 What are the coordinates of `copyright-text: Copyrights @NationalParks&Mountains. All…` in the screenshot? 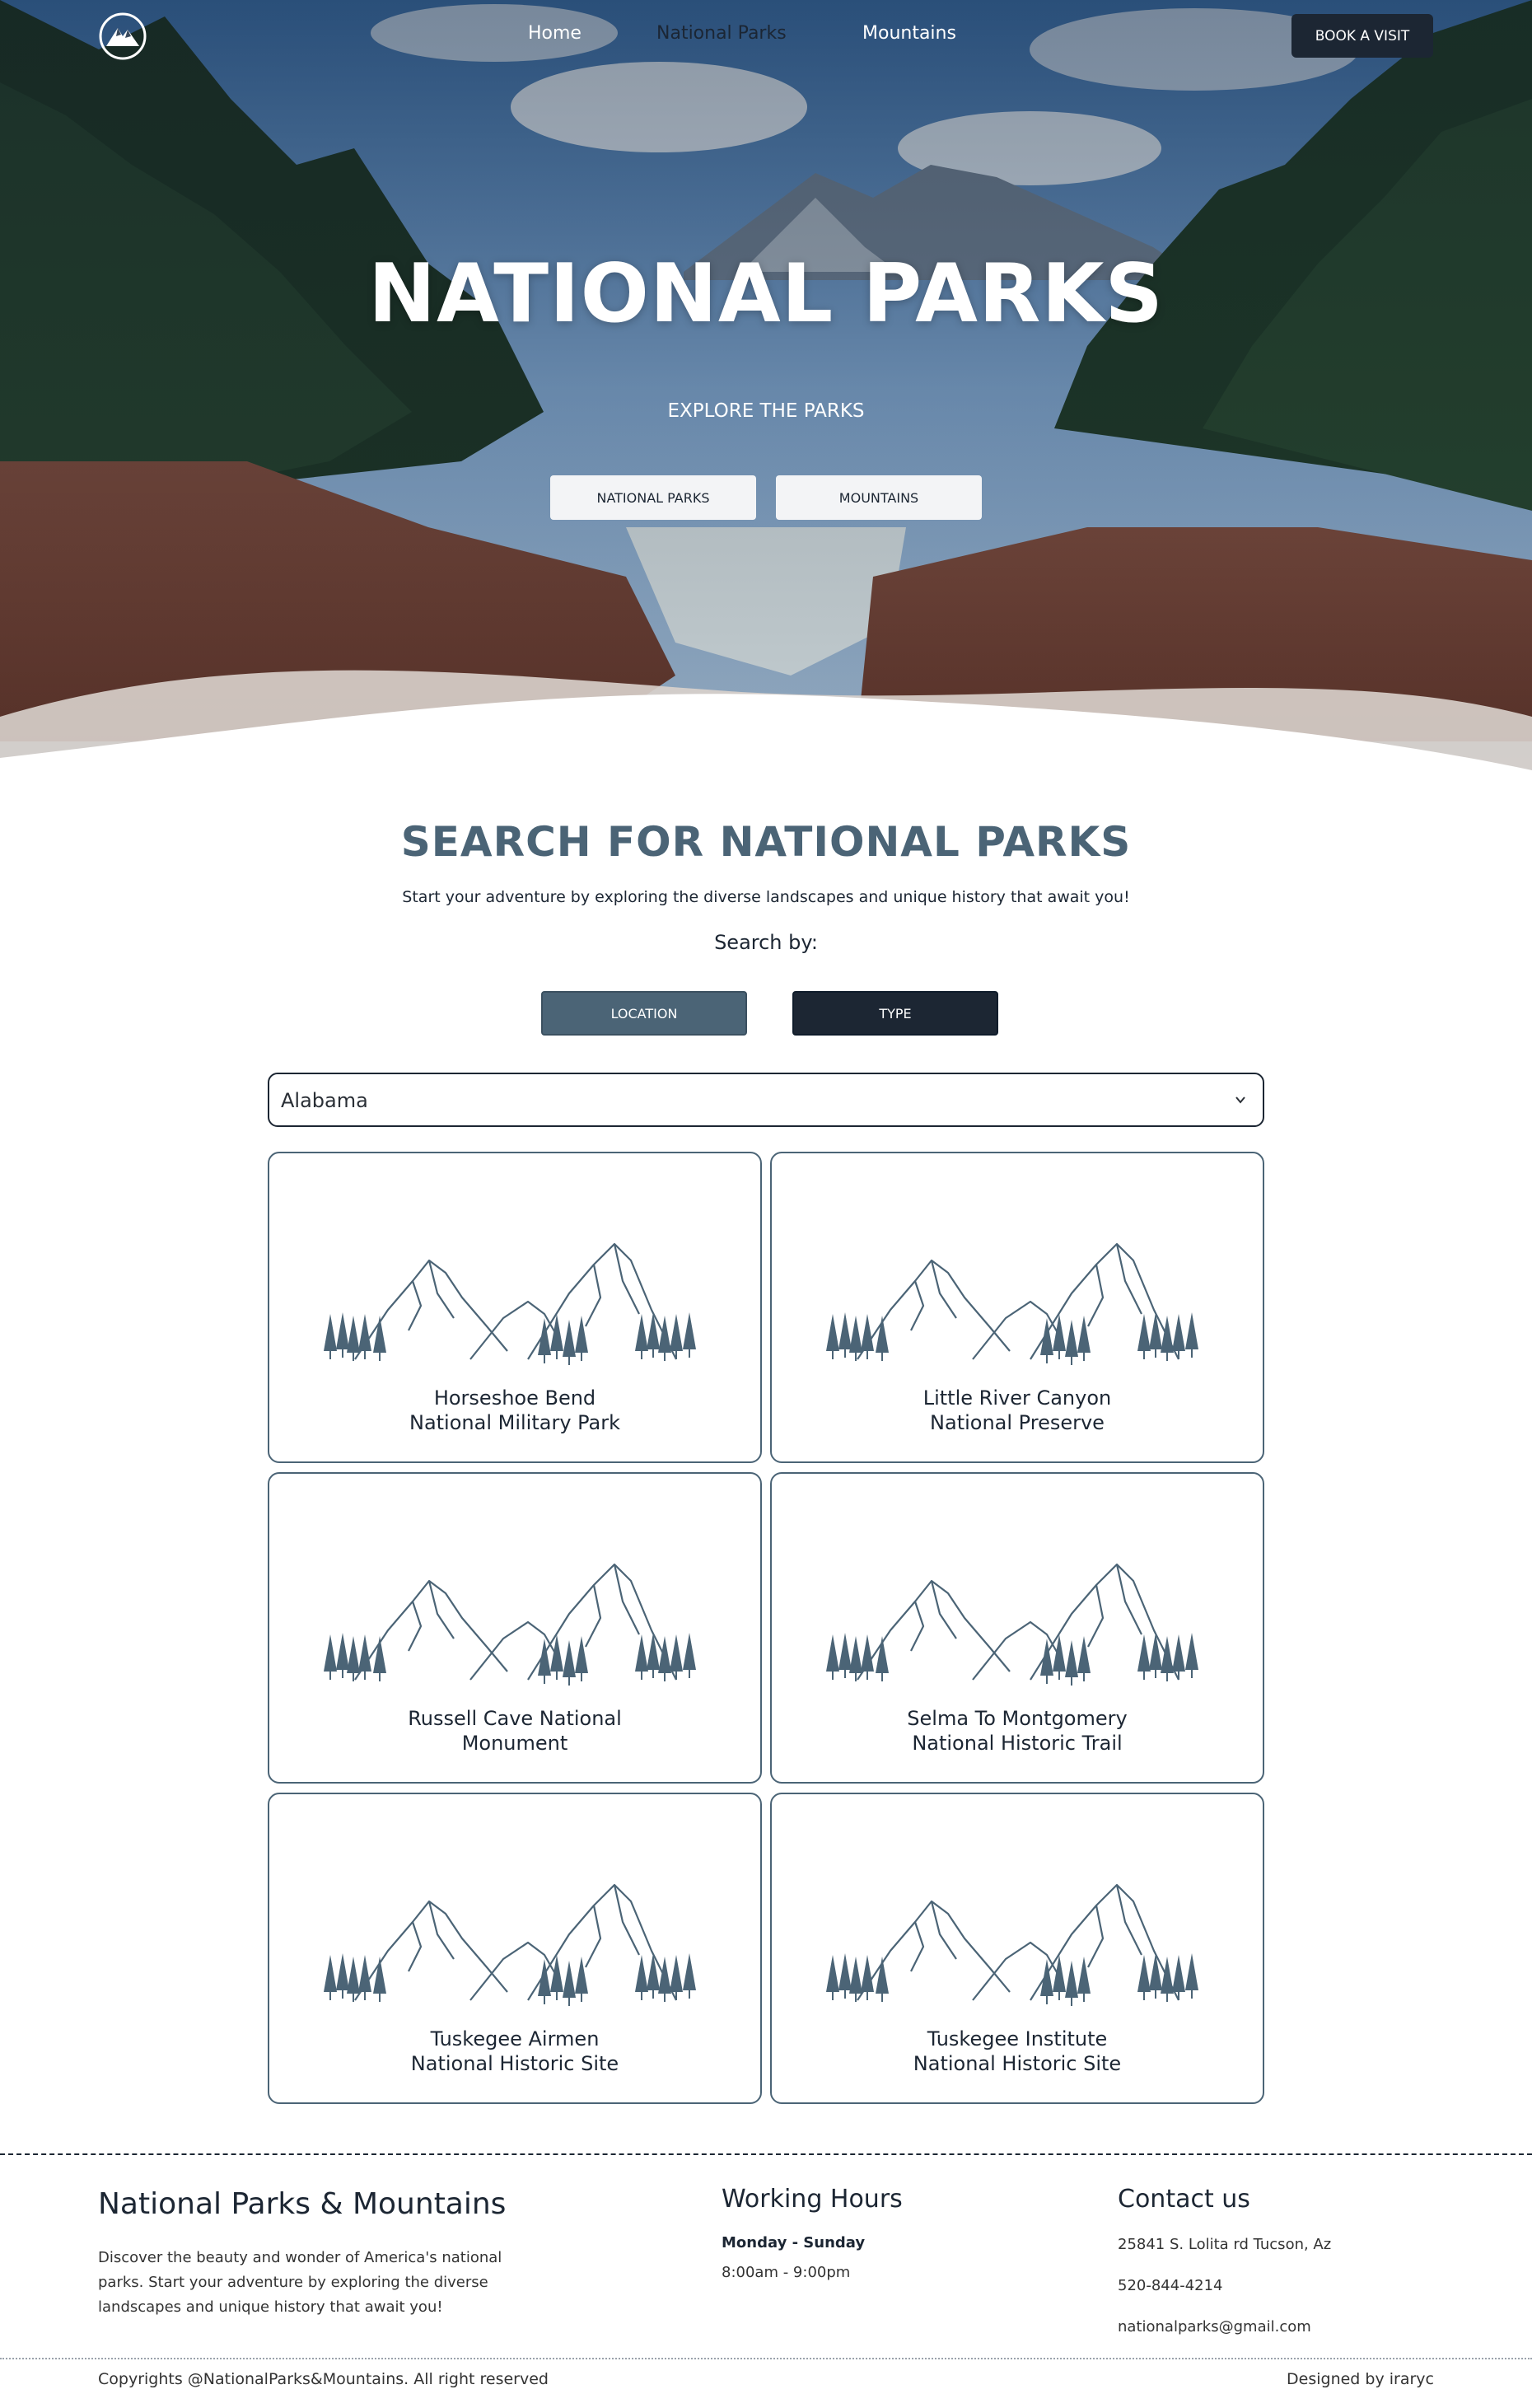 It's located at (323, 2379).